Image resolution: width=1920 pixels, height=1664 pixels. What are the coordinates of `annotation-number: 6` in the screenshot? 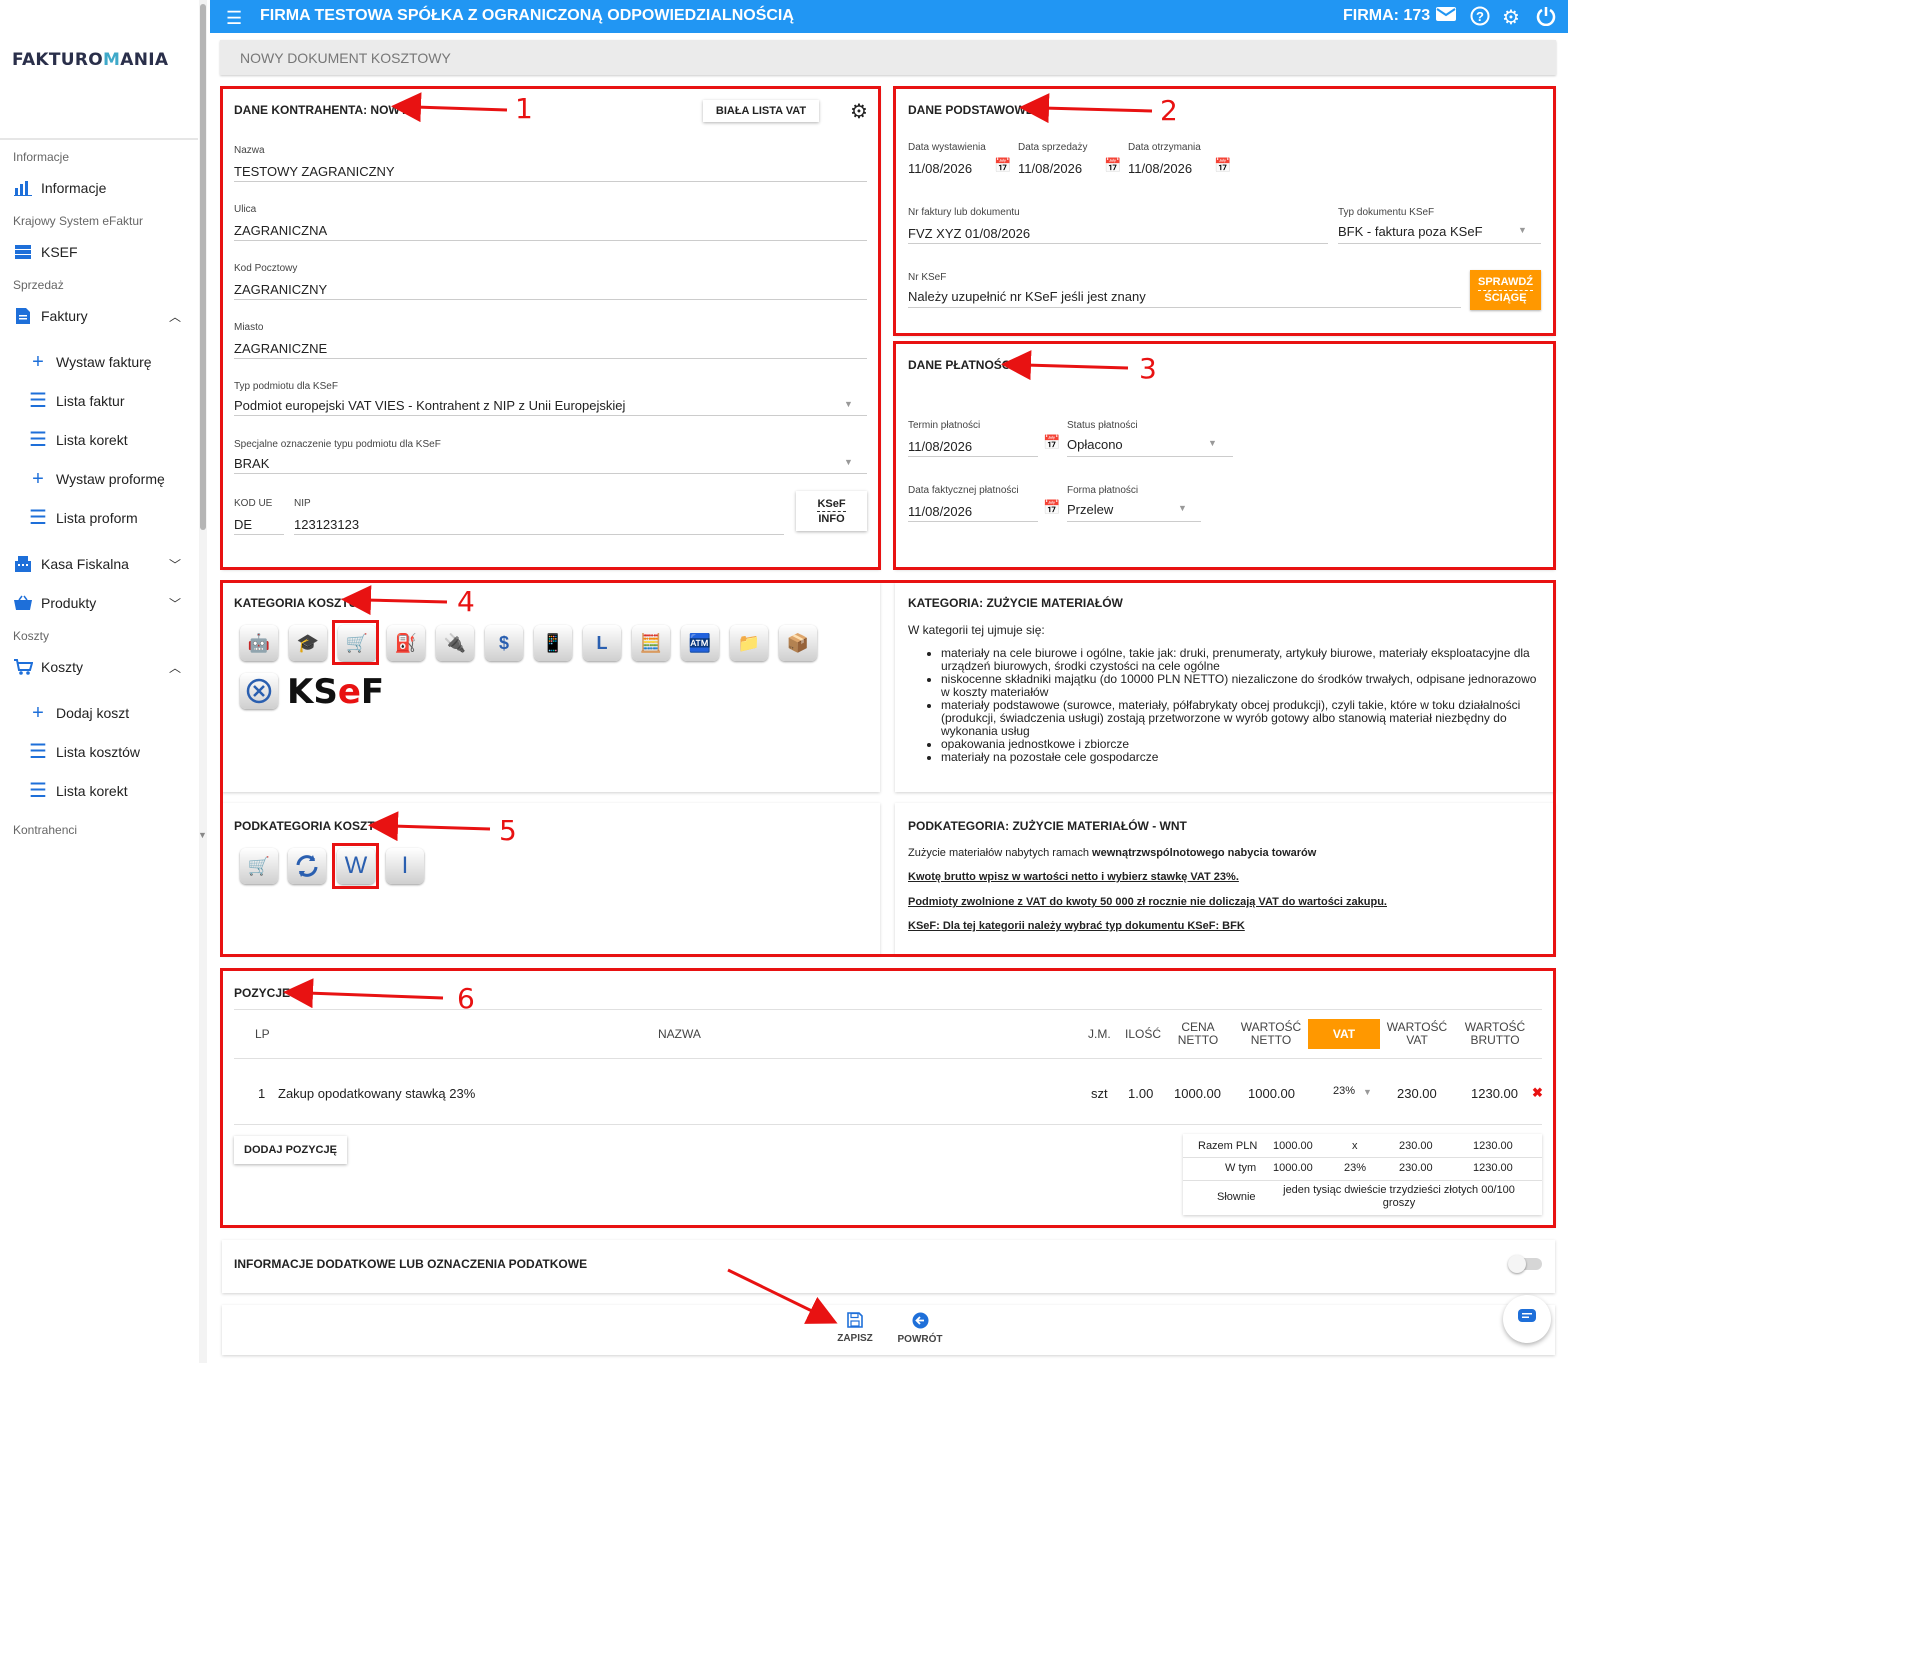 It's located at (466, 998).